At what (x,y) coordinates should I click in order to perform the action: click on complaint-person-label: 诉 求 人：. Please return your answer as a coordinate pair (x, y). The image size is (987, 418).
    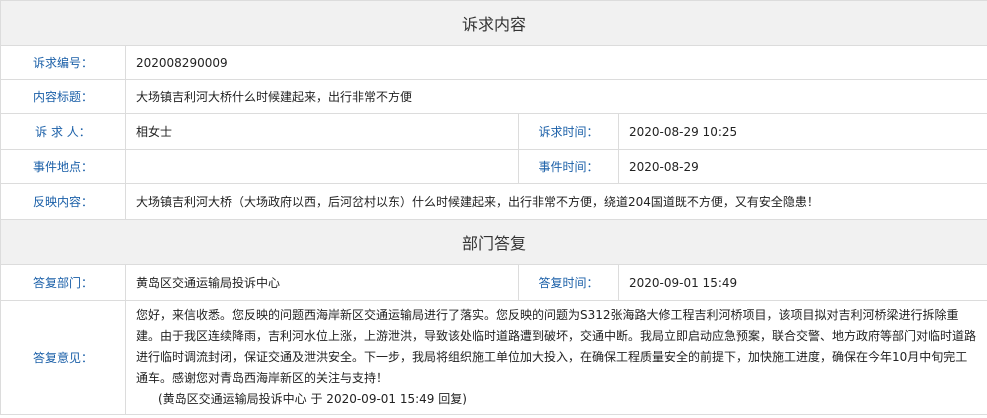
    Looking at the image, I should click on (63, 131).